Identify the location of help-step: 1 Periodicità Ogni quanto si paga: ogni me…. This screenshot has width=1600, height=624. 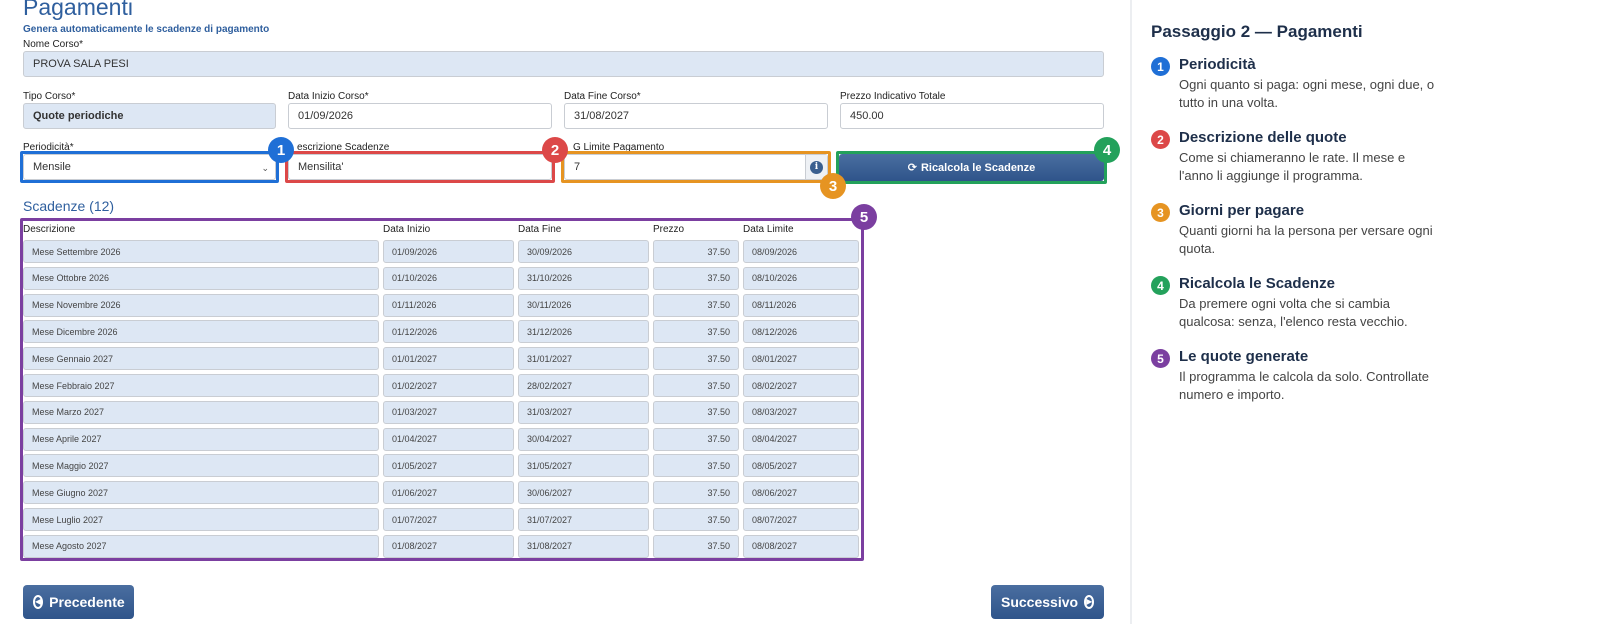
(1361, 84).